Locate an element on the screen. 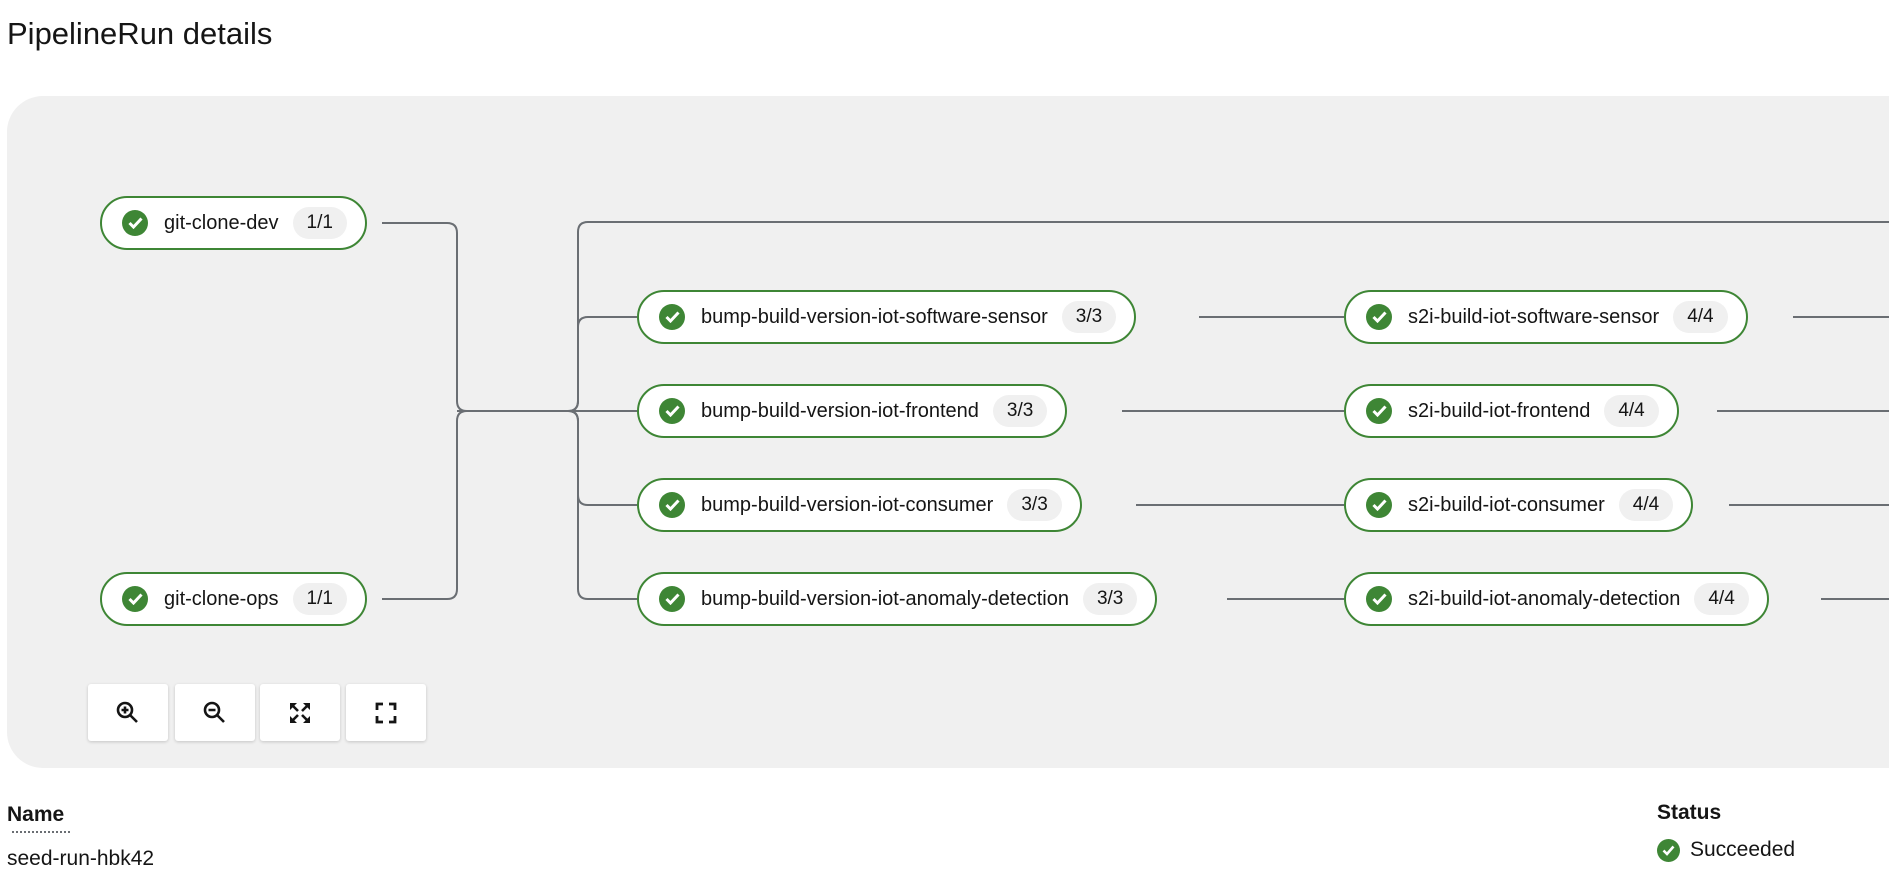 This screenshot has width=1889, height=893. pipeline-task-s2i-sensor: s2i-build-iot-software-sensor 4/4 is located at coordinates (1546, 317).